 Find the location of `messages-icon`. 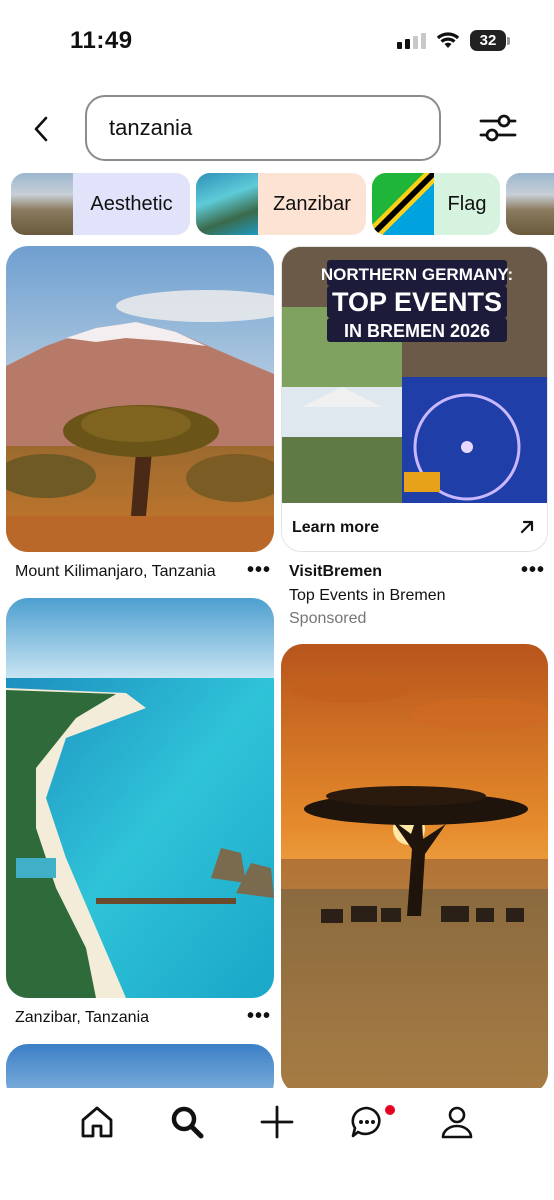

messages-icon is located at coordinates (366, 1122).